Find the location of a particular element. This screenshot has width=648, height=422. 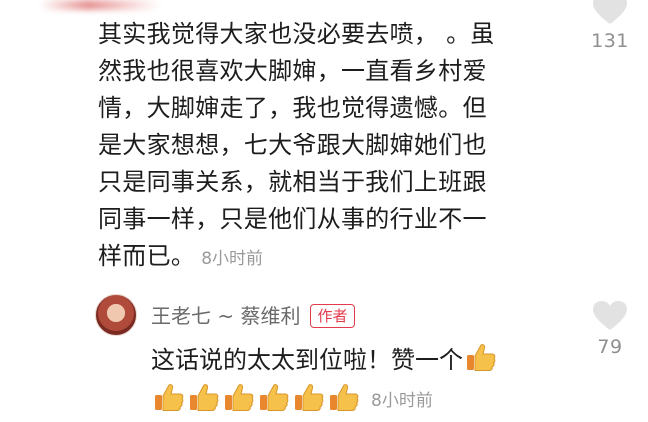

top-blur-decoration is located at coordinates (100, 5).